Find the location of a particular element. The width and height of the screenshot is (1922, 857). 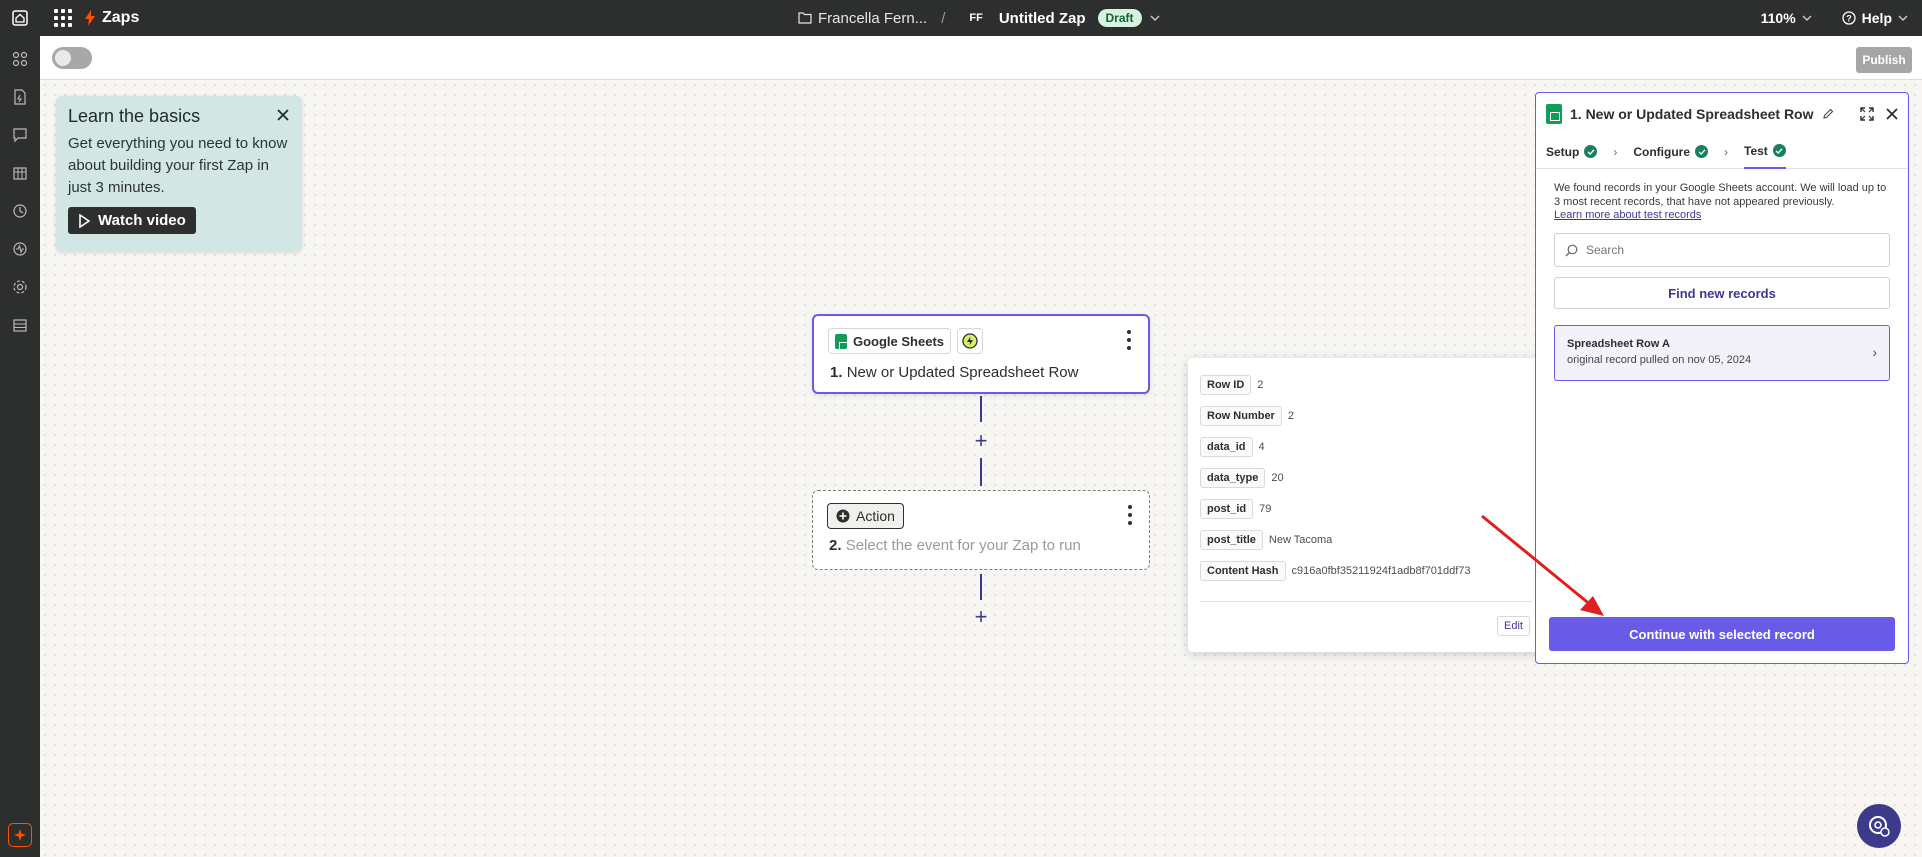

search-field is located at coordinates (1722, 250).